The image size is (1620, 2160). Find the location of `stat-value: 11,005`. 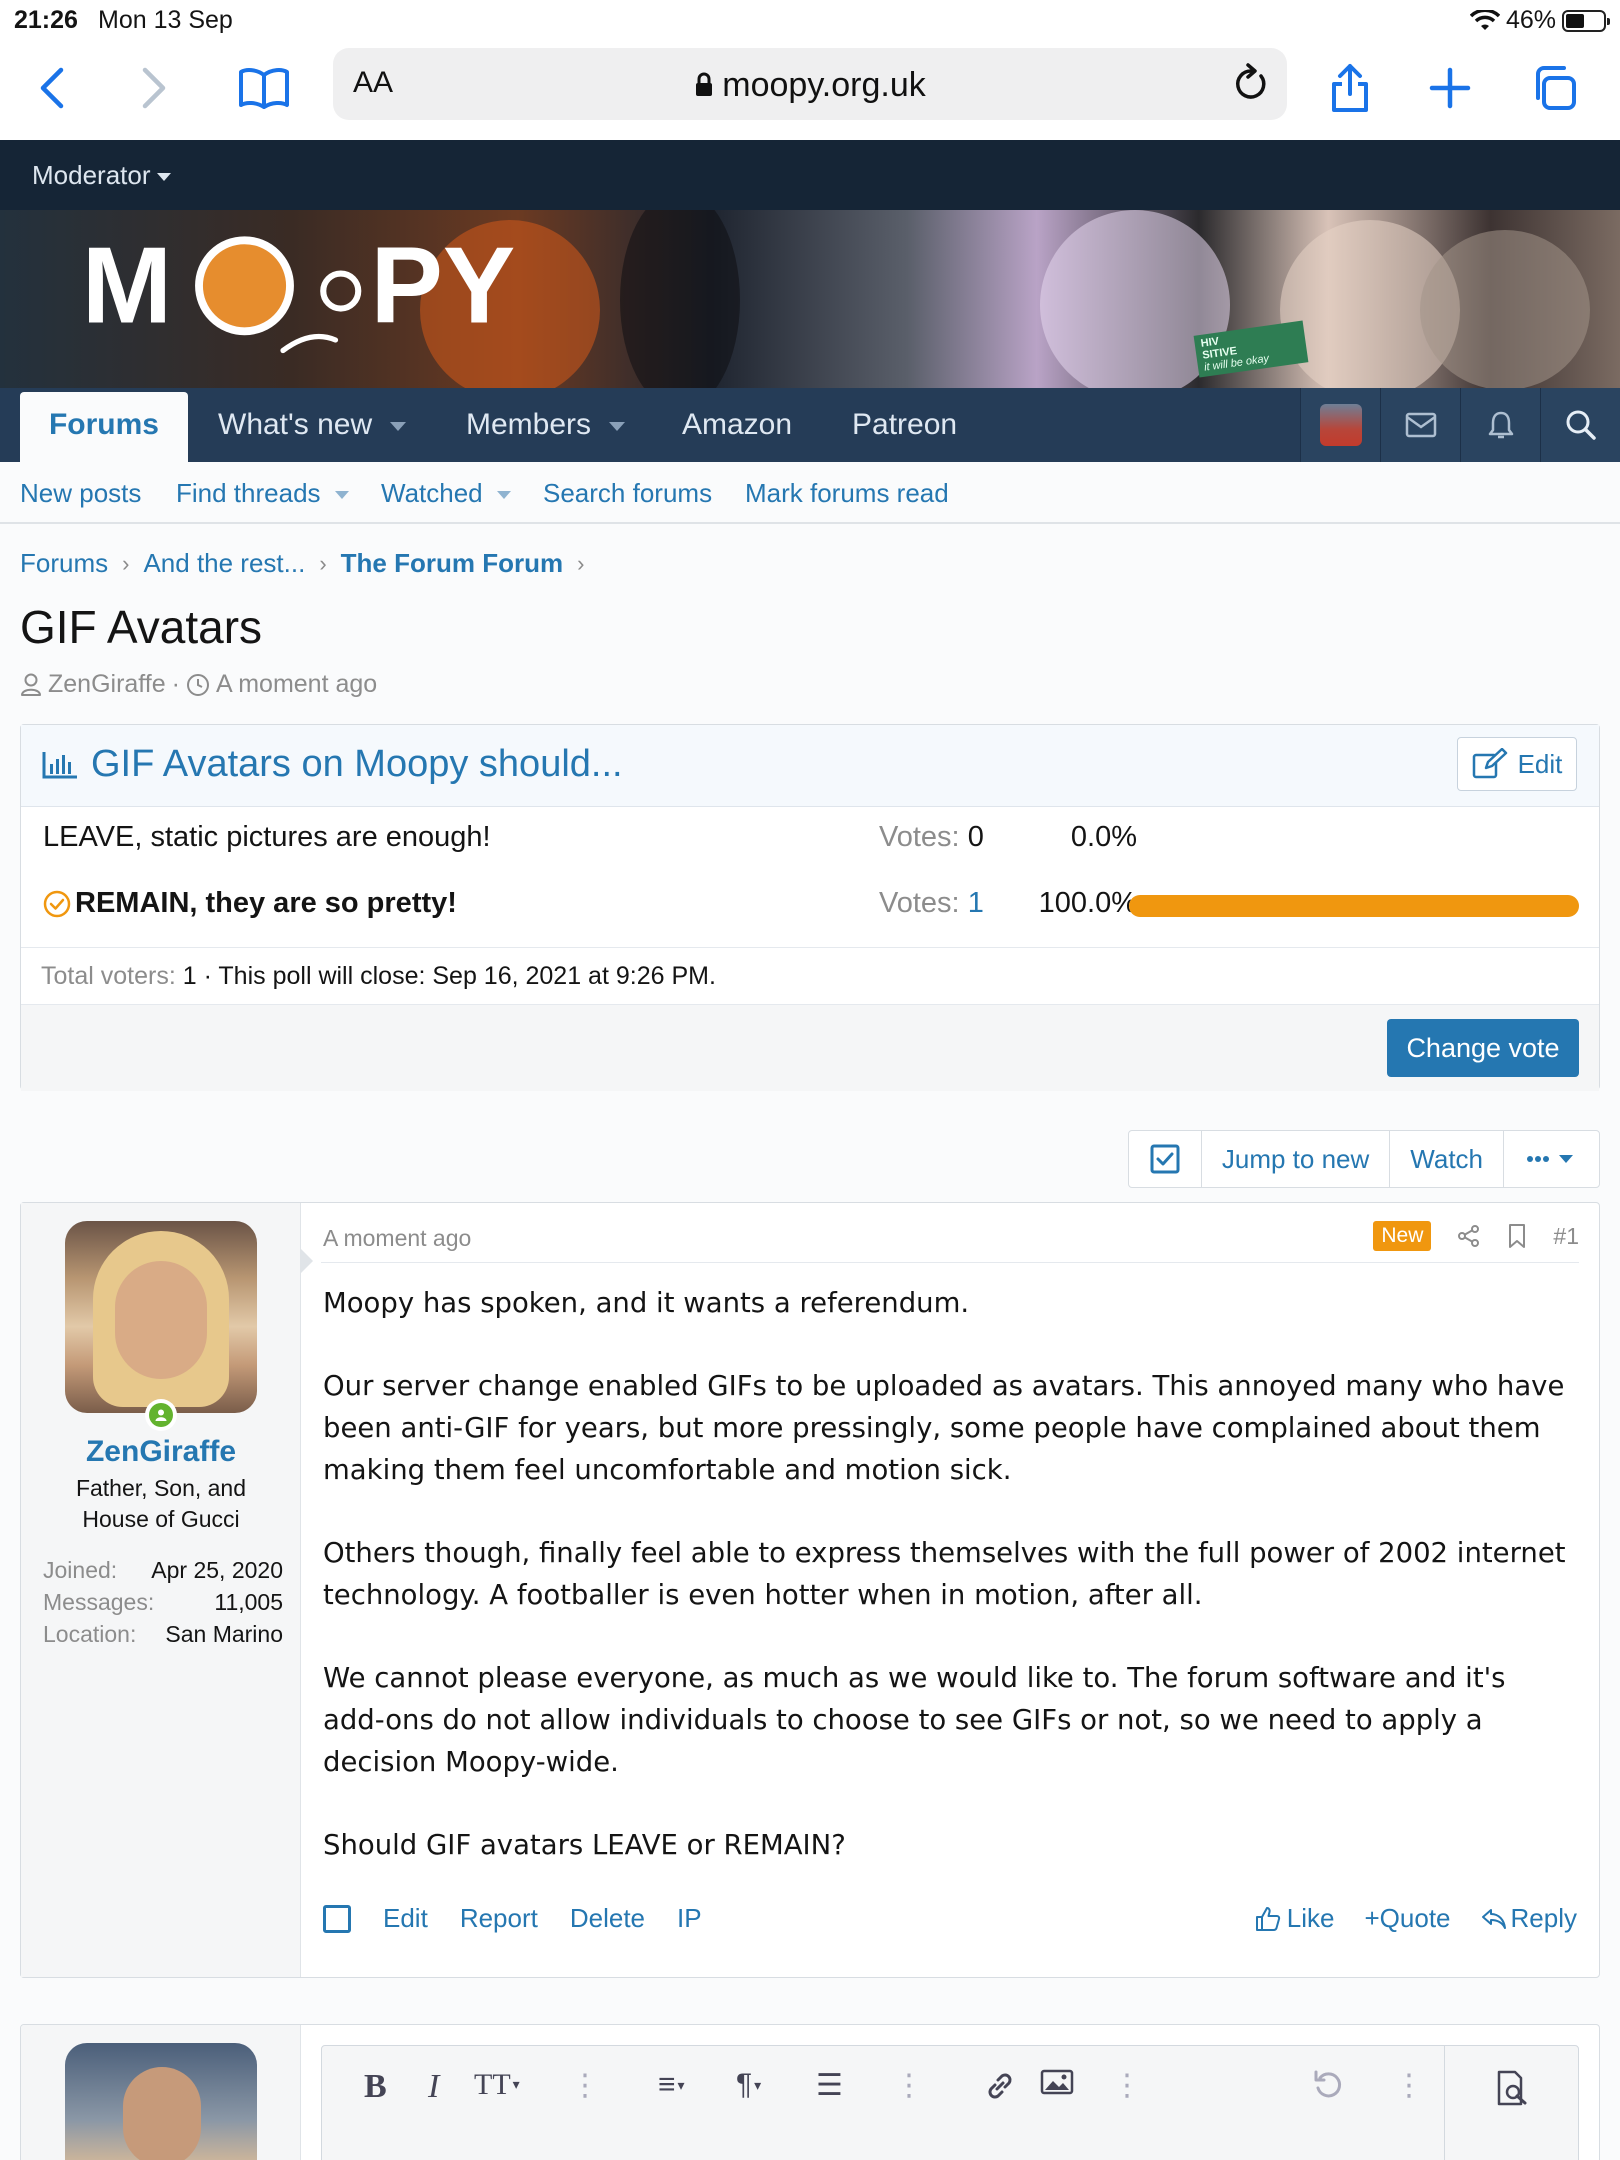

stat-value: 11,005 is located at coordinates (248, 1602).